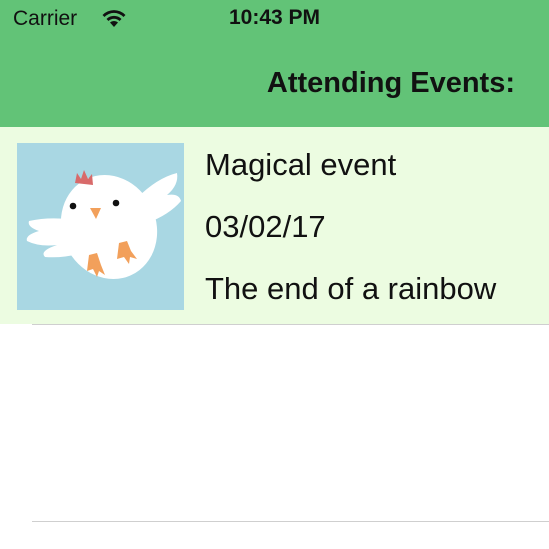 This screenshot has width=549, height=549. I want to click on status-bar: Carrier 10:43 PM, so click(274, 20).